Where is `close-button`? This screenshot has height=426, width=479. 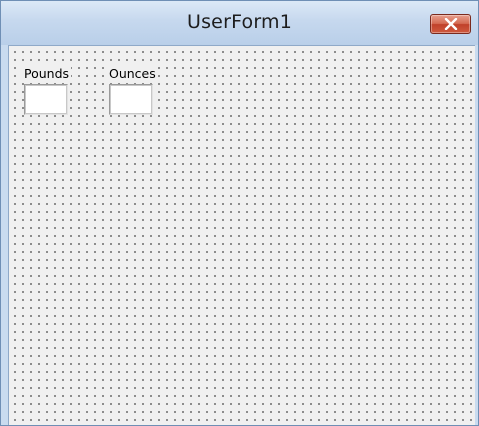 close-button is located at coordinates (450, 24).